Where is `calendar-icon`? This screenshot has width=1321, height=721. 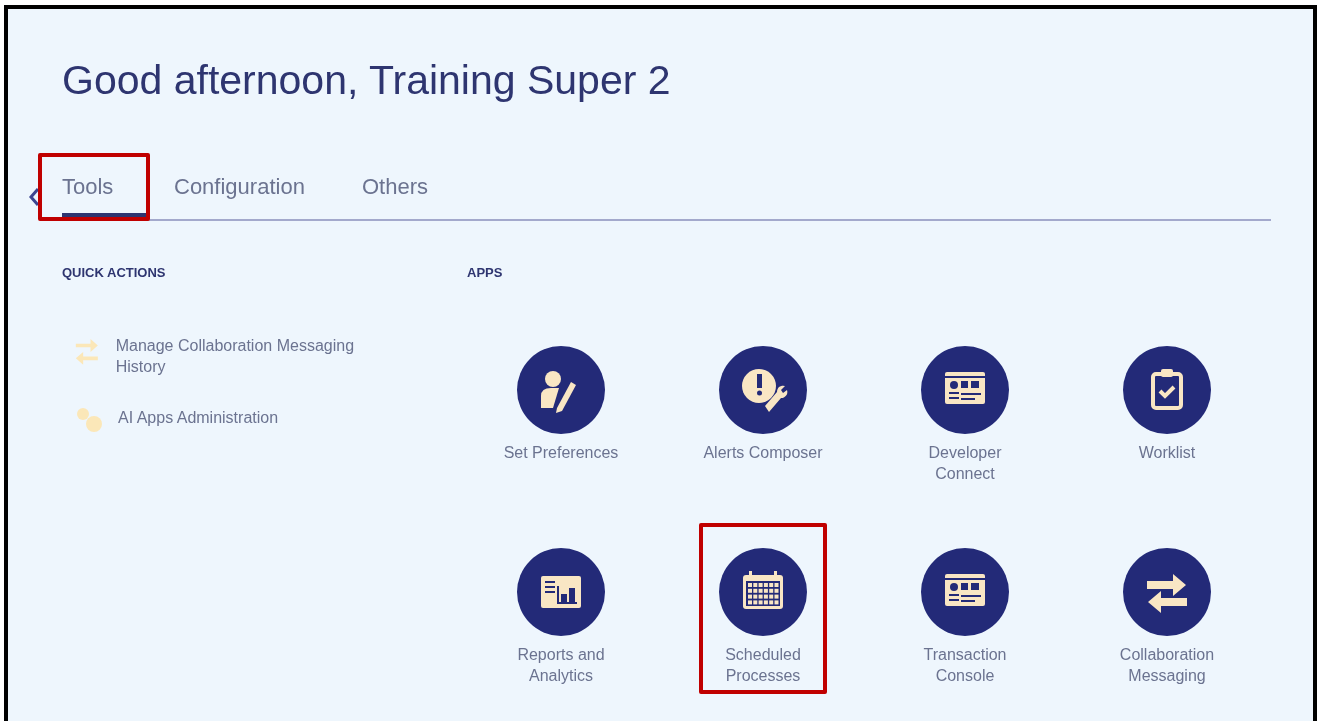
calendar-icon is located at coordinates (763, 592).